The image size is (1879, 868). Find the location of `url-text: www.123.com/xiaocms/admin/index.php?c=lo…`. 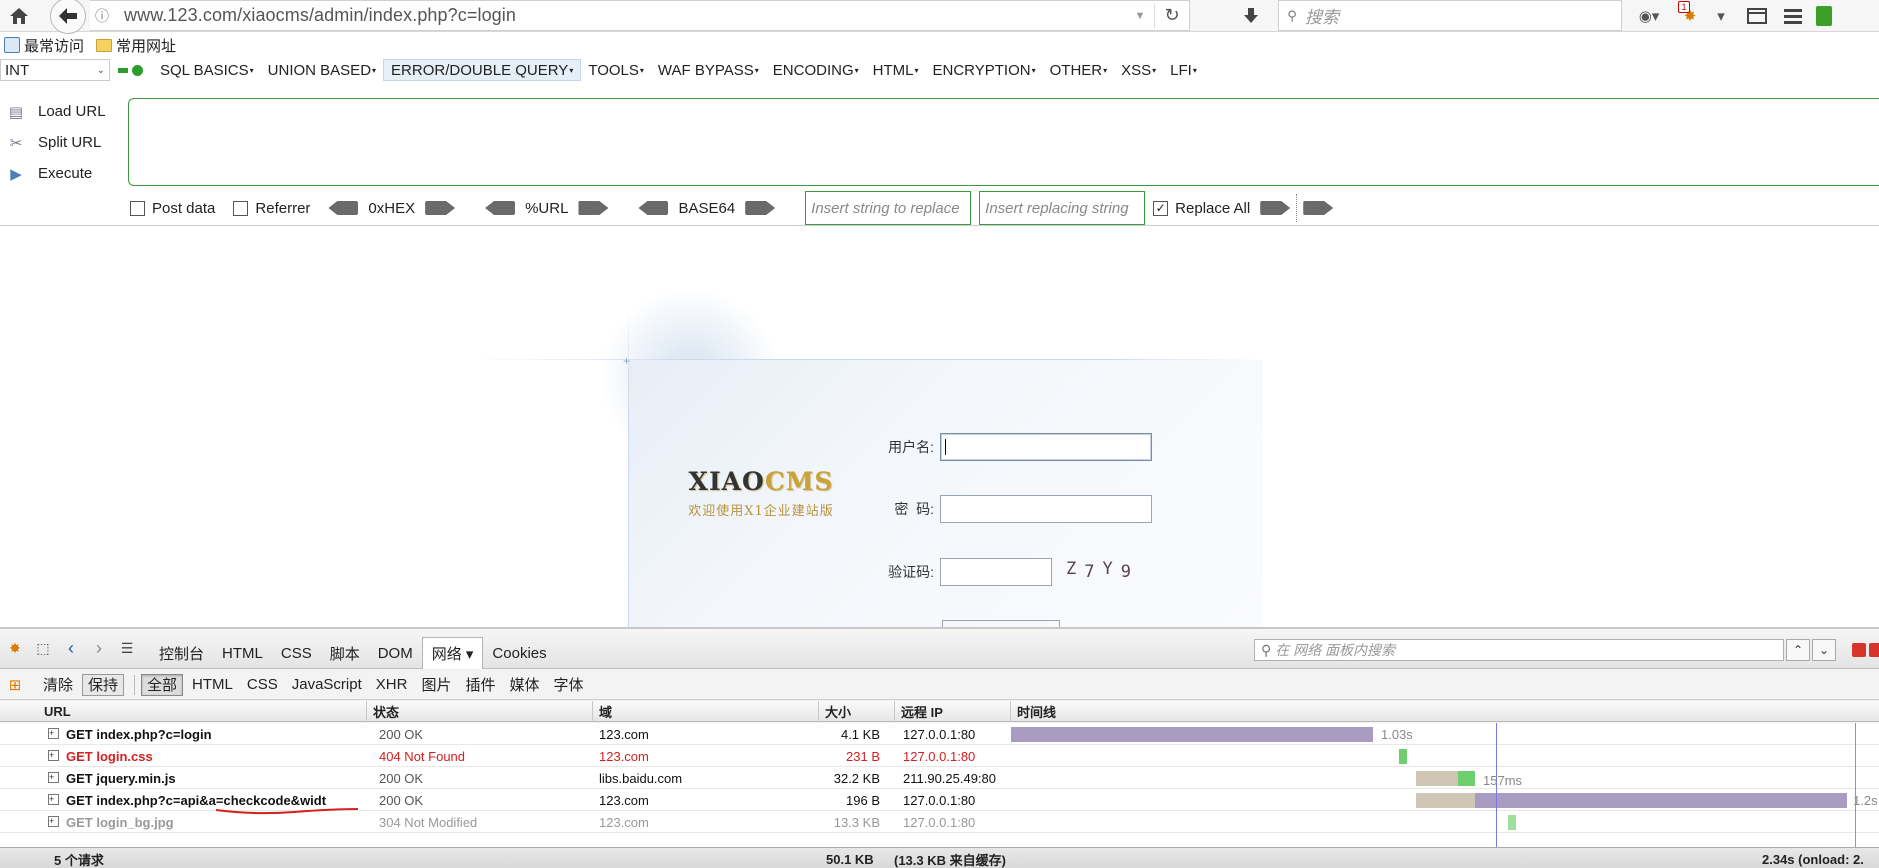

url-text: www.123.com/xiaocms/admin/index.php?c=lo… is located at coordinates (620, 15).